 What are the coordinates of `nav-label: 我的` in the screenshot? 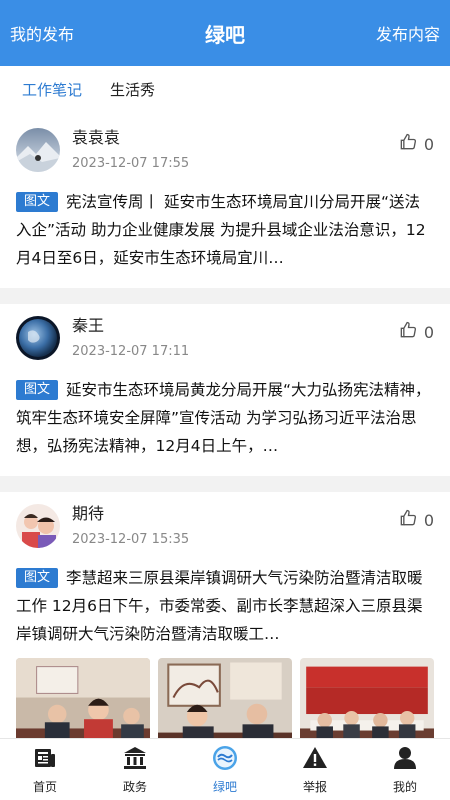 It's located at (404, 786).